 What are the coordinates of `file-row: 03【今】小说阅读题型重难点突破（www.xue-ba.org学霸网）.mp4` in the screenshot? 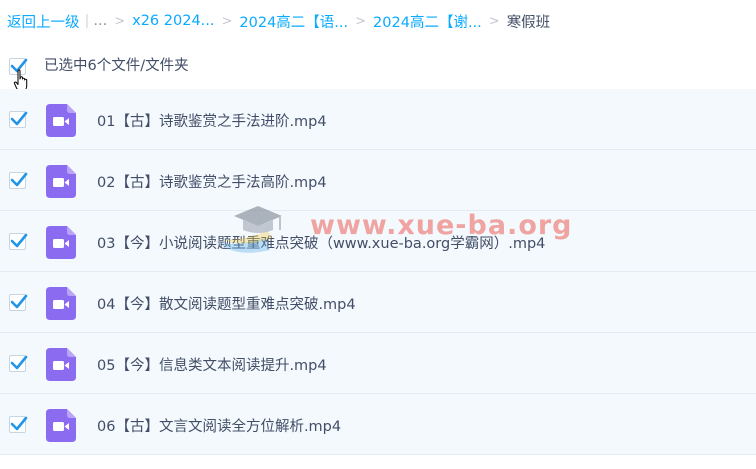 It's located at (378, 241).